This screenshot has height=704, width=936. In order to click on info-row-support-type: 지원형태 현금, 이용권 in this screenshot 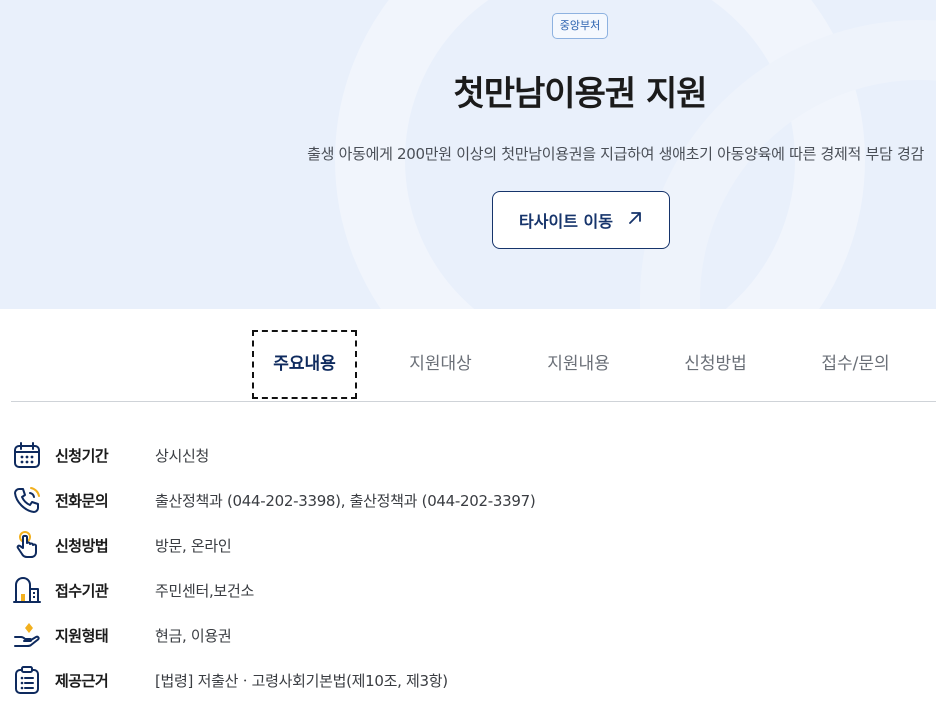, I will do `click(122, 635)`.